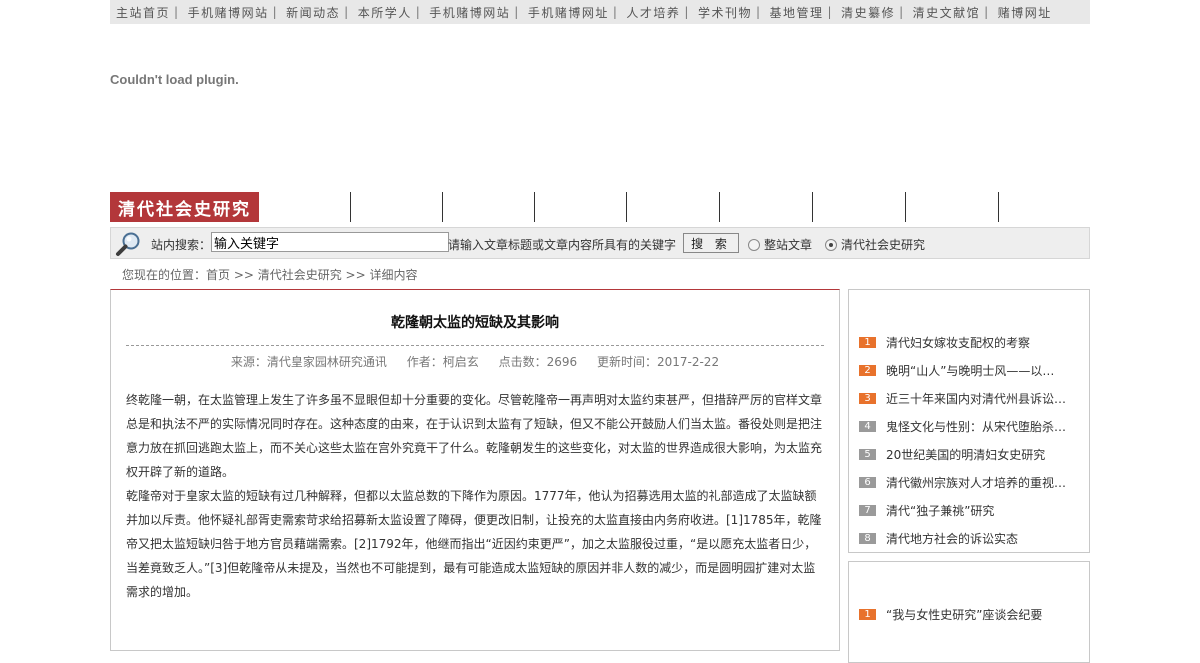 The image size is (1200, 663). I want to click on nav-link: 学术刊物, so click(723, 12).